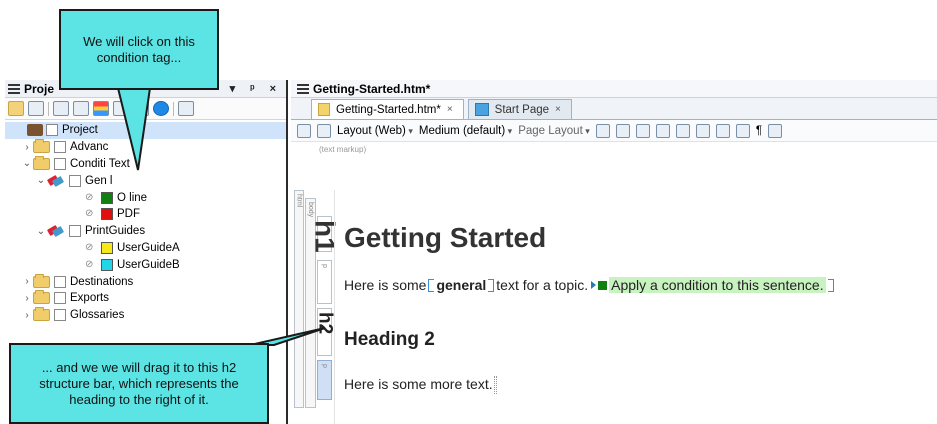 The height and width of the screenshot is (424, 937). Describe the element at coordinates (495, 385) in the screenshot. I see `text-caret` at that location.